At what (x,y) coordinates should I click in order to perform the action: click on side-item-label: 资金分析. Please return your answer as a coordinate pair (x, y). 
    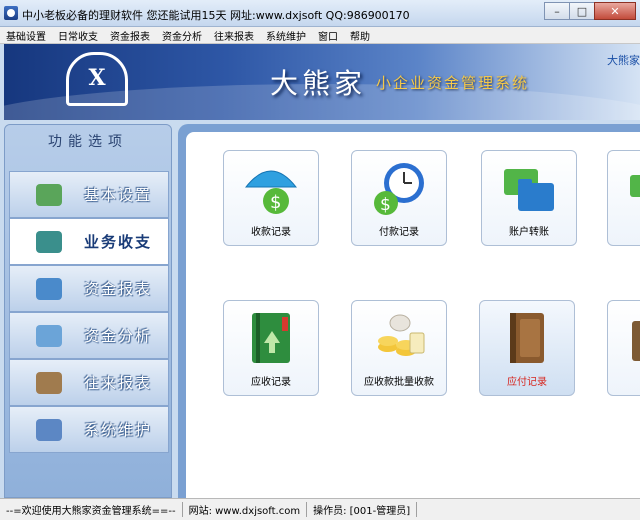
    Looking at the image, I should click on (118, 336).